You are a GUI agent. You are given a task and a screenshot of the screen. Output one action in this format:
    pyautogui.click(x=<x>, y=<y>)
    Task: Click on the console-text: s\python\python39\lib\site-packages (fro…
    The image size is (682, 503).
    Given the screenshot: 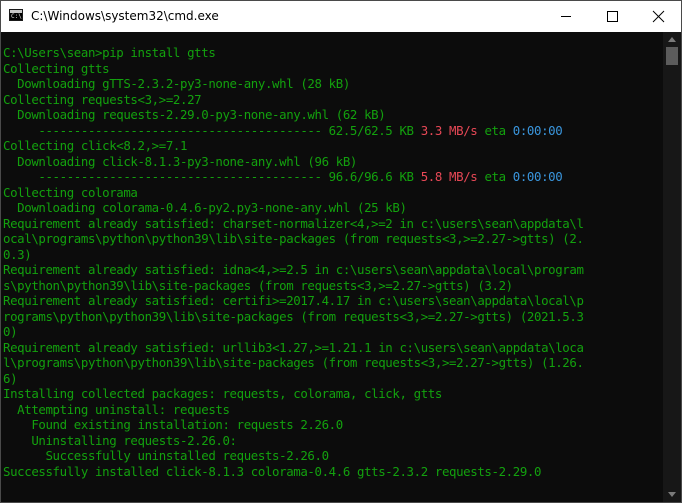 What is the action you would take?
    pyautogui.click(x=258, y=285)
    